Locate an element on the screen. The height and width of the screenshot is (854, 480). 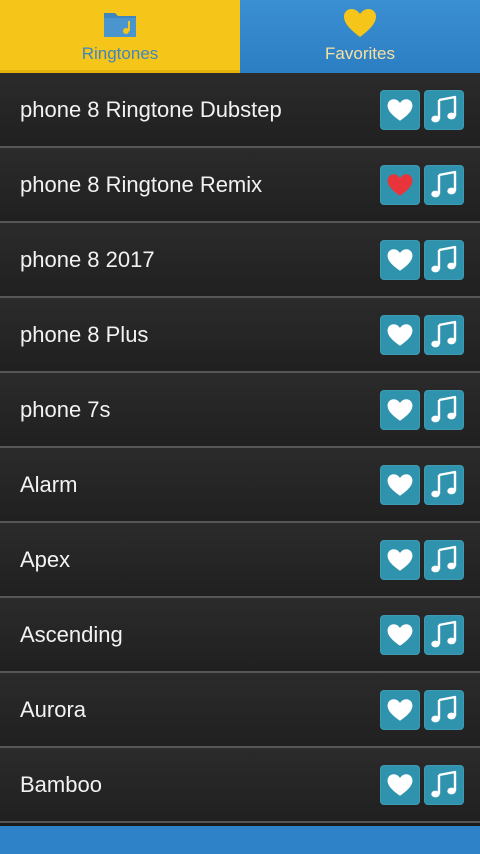
ringtone-row: phone 7s is located at coordinates (240, 410).